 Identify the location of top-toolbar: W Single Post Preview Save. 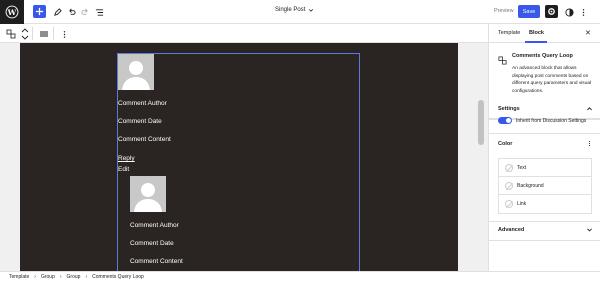
(300, 12).